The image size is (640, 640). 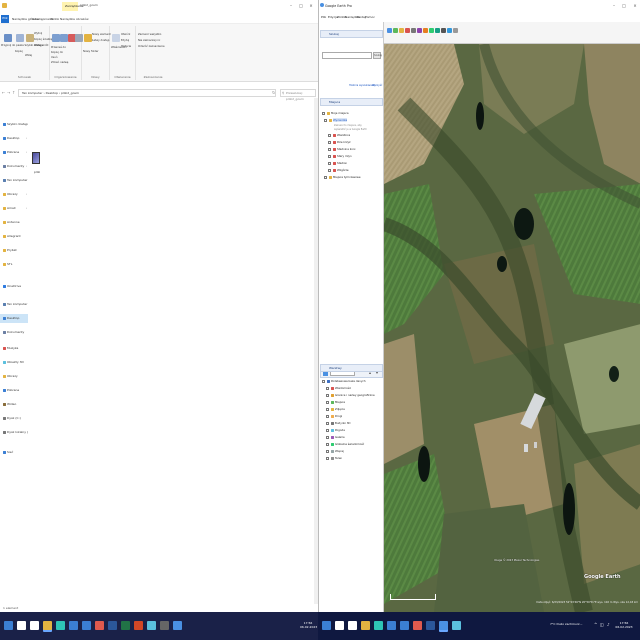 I want to click on nav-item: Ten komputer ›, so click(x=14, y=180).